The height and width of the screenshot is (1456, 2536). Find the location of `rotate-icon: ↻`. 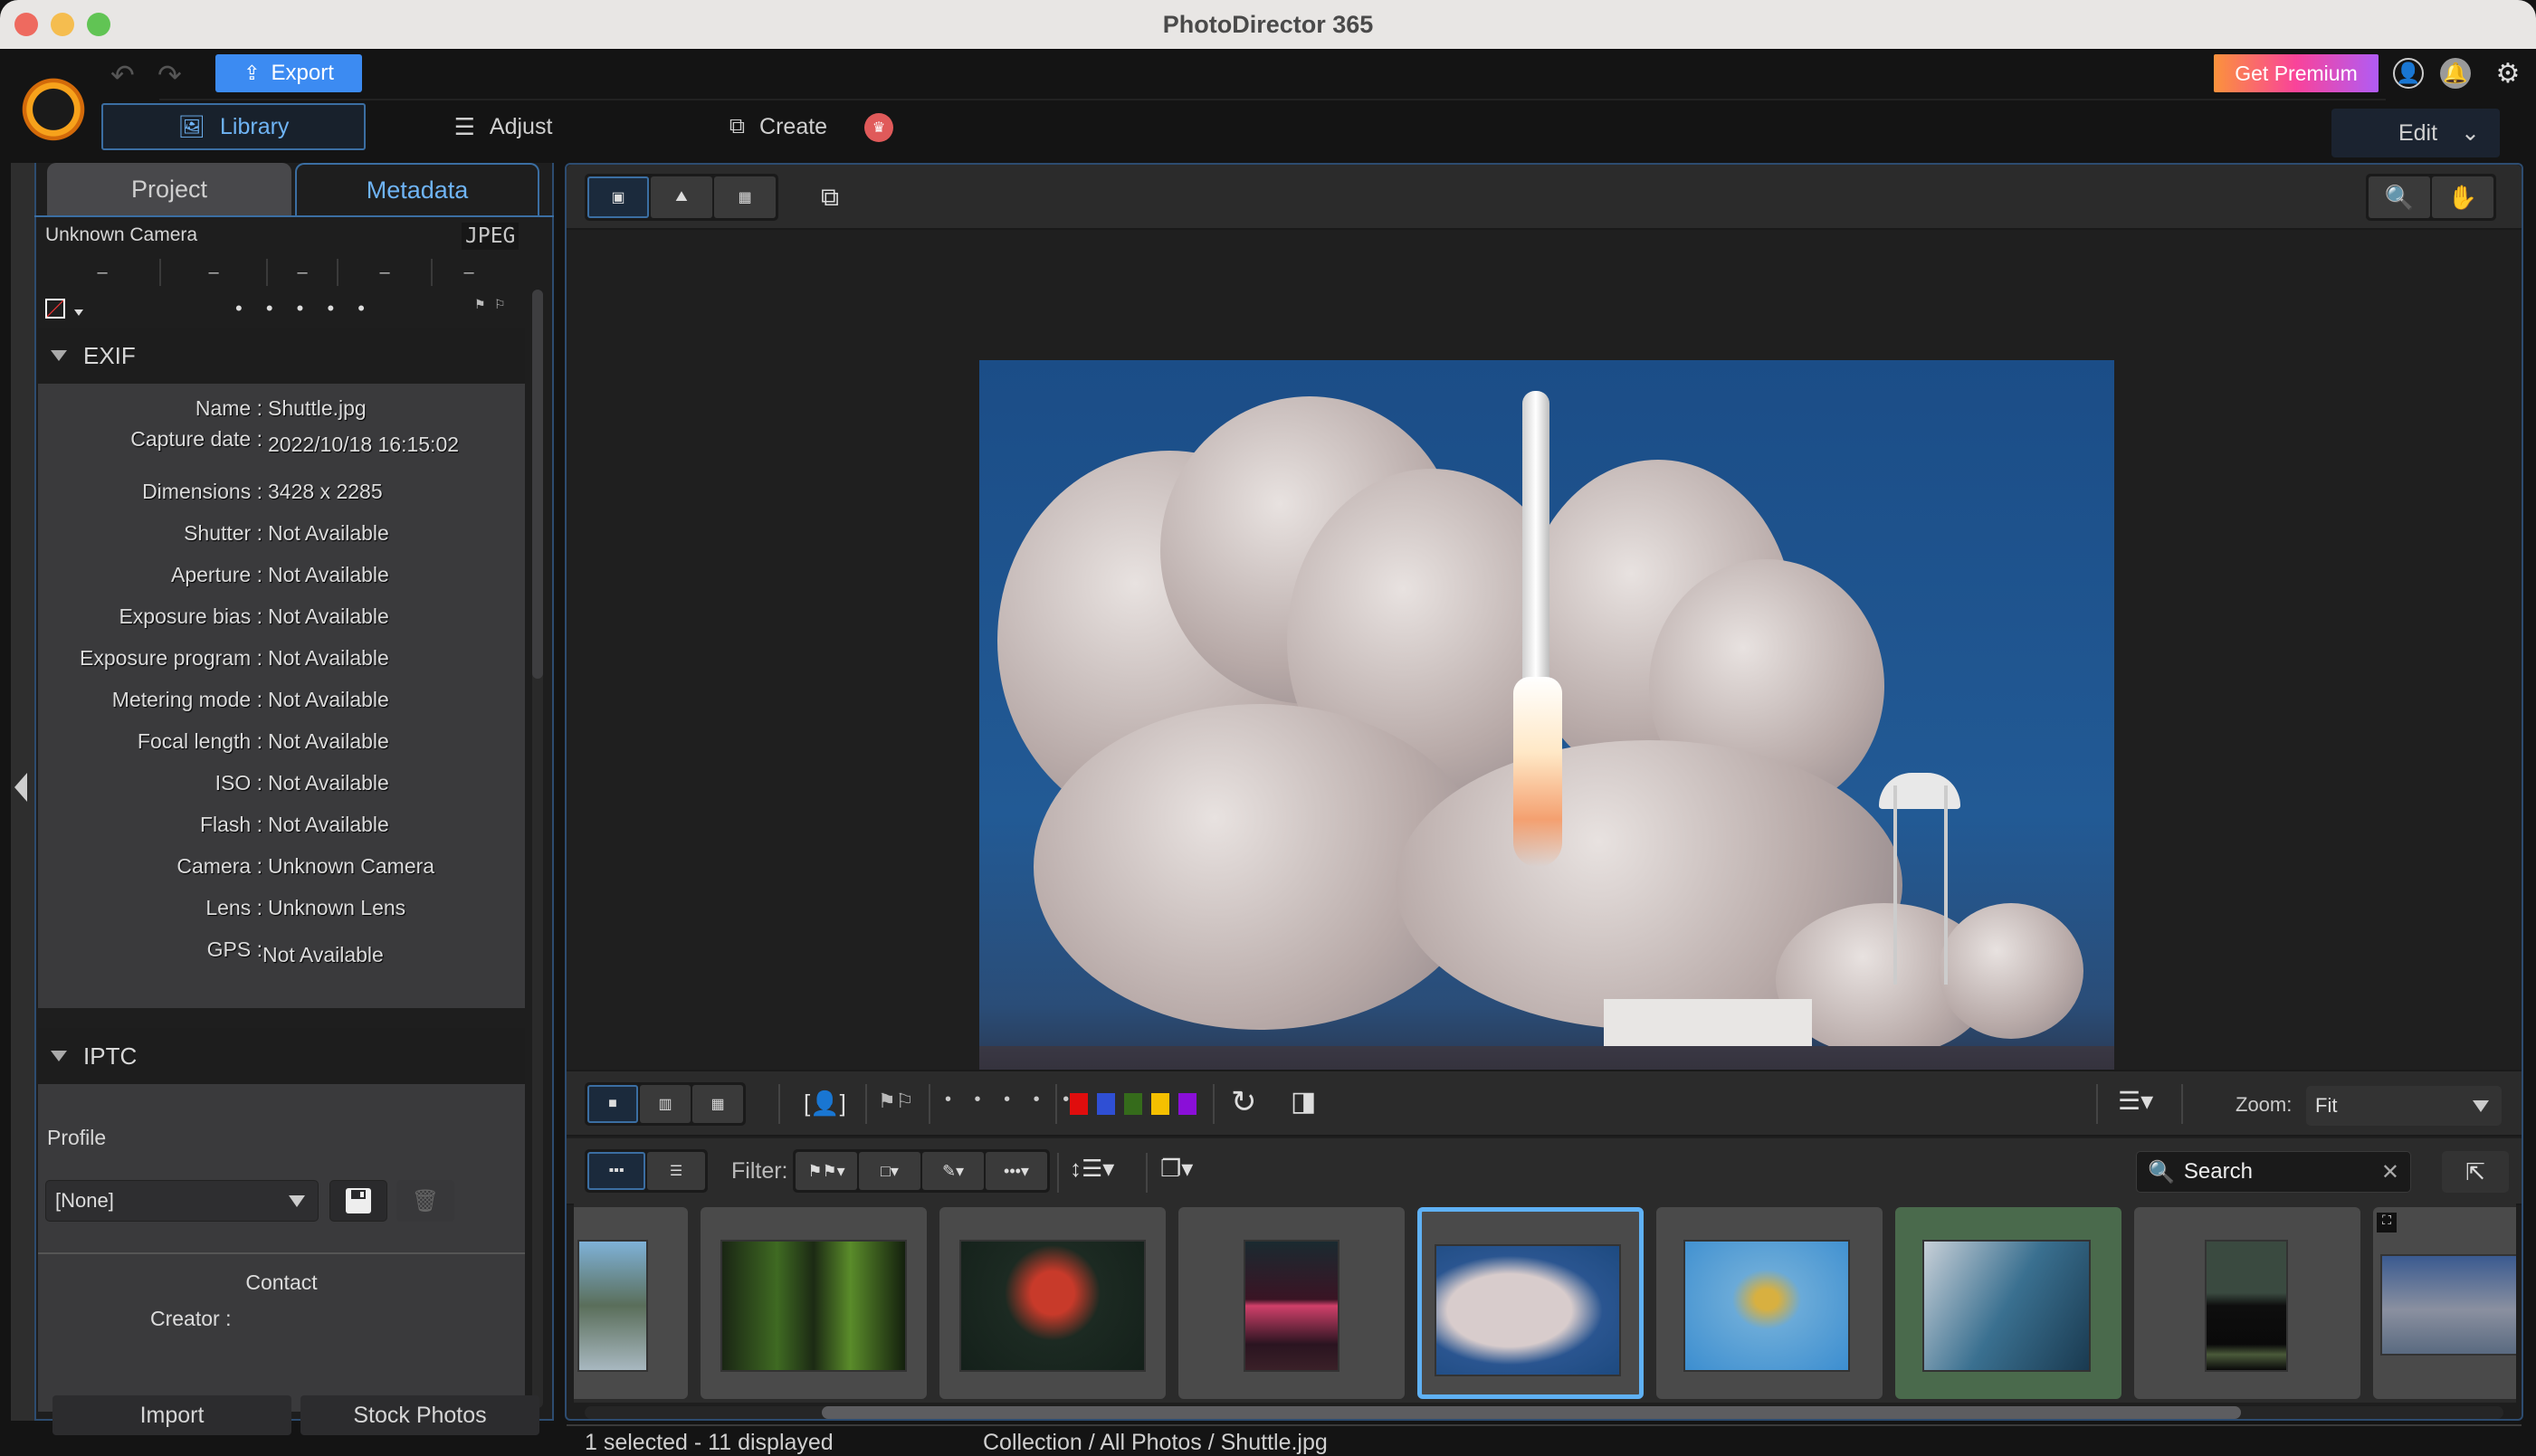

rotate-icon: ↻ is located at coordinates (1244, 1102).